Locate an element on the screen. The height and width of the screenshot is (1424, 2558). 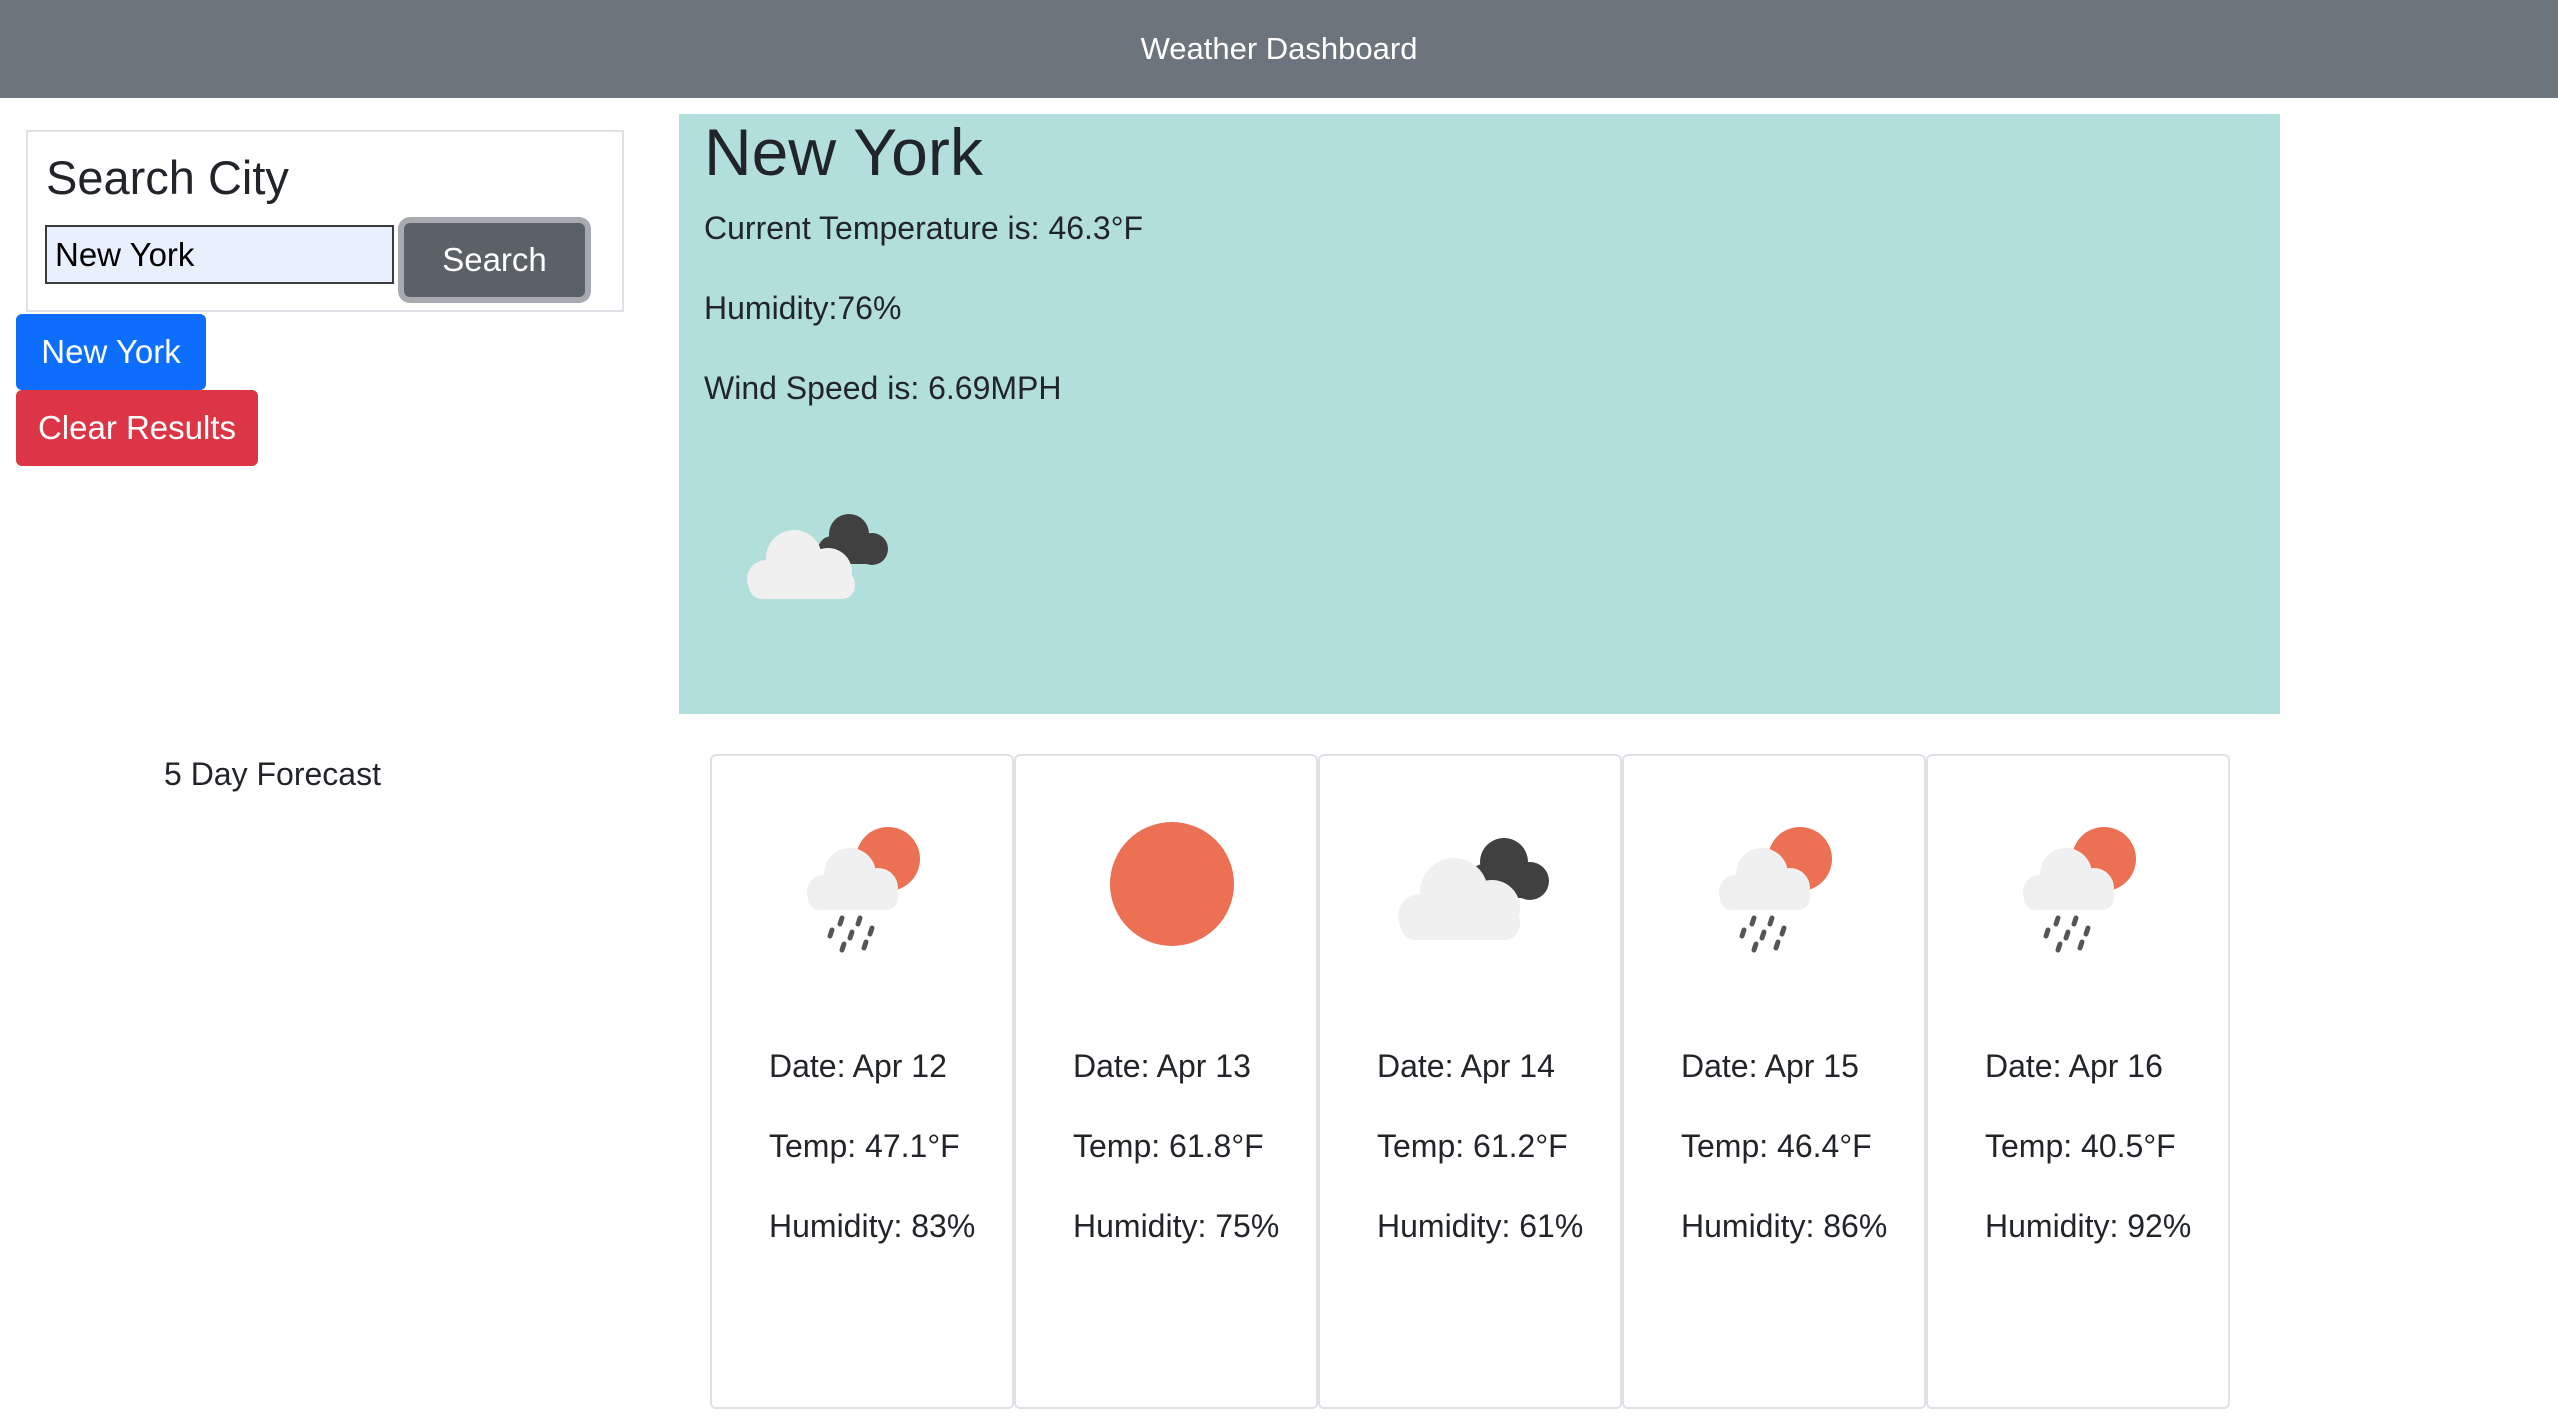
forecast-card: Date: Apr 12 Temp: 47.1°F Humidity: 83% is located at coordinates (862, 1081).